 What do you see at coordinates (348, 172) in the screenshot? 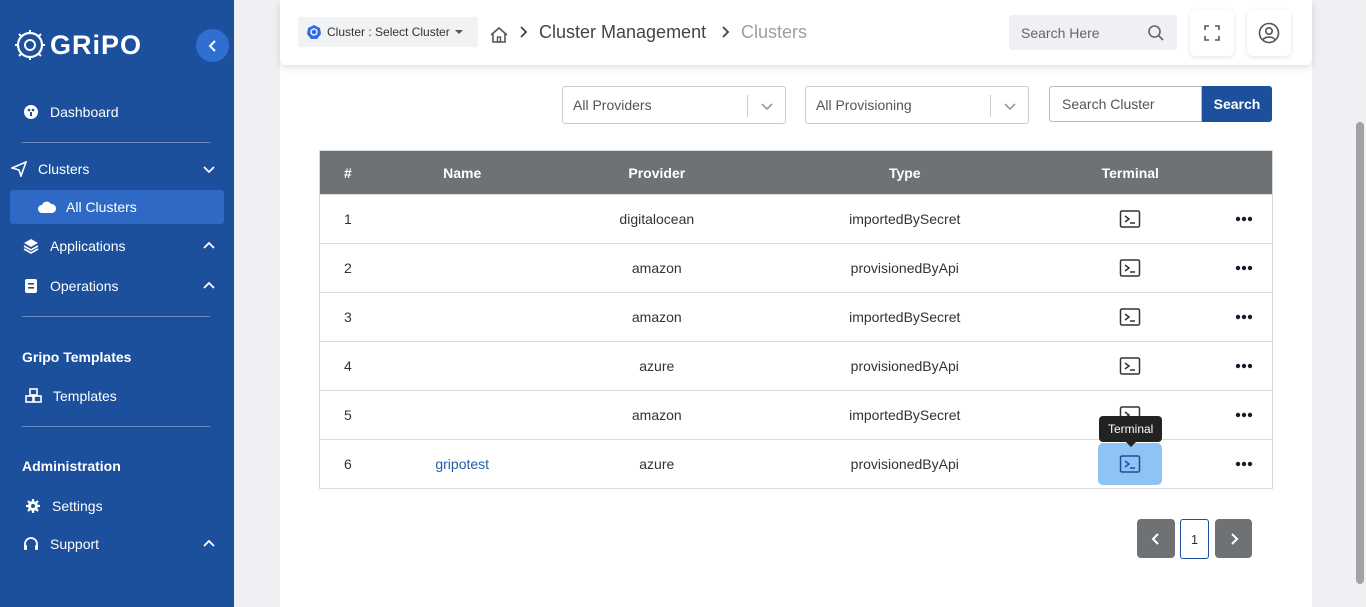
I see `header-number: #` at bounding box center [348, 172].